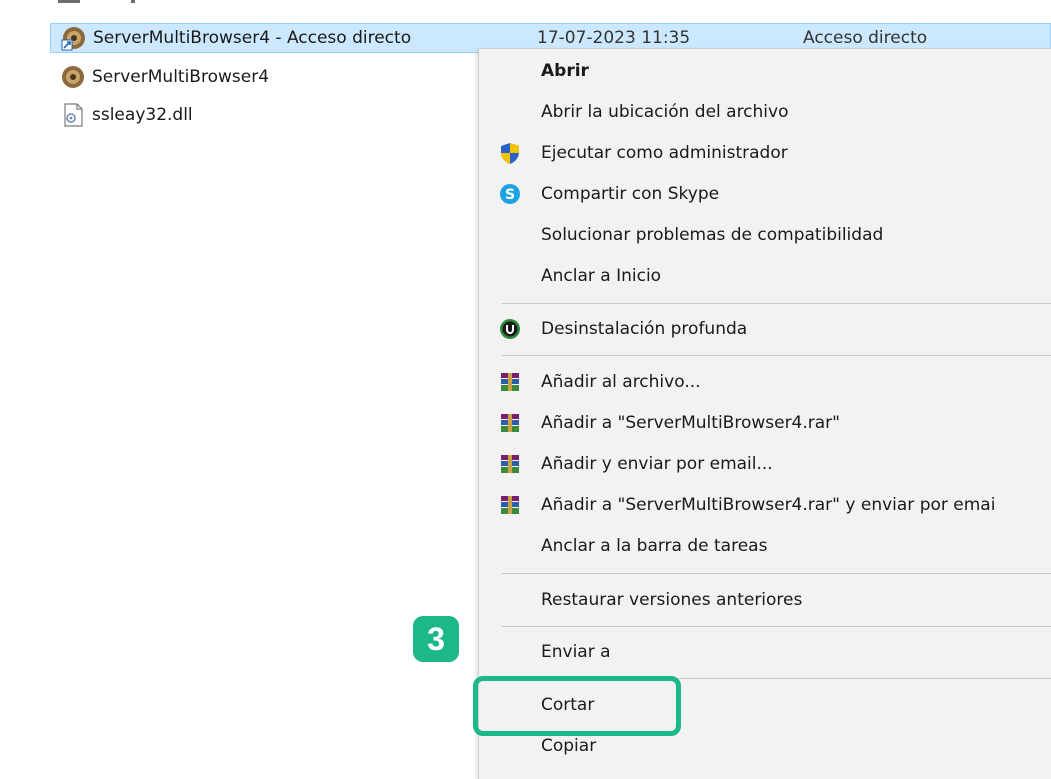 This screenshot has height=779, width=1051. Describe the element at coordinates (765, 652) in the screenshot. I see `menu-item-enviar-a: Enviar a` at that location.